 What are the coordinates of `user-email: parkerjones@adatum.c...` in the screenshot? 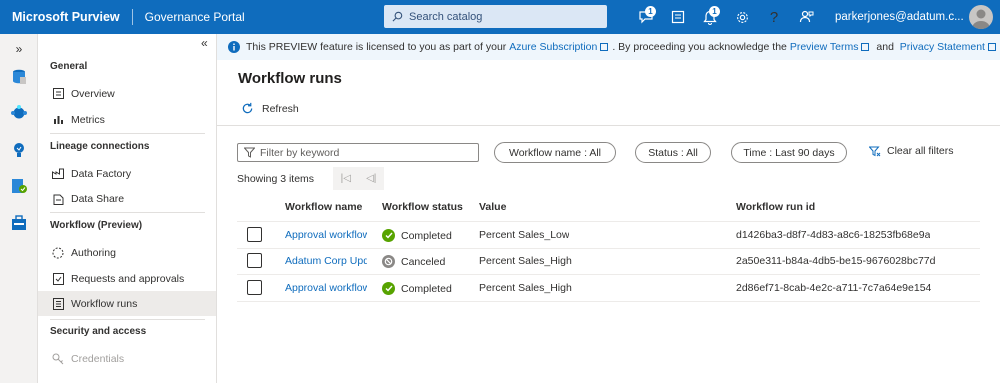 It's located at (899, 17).